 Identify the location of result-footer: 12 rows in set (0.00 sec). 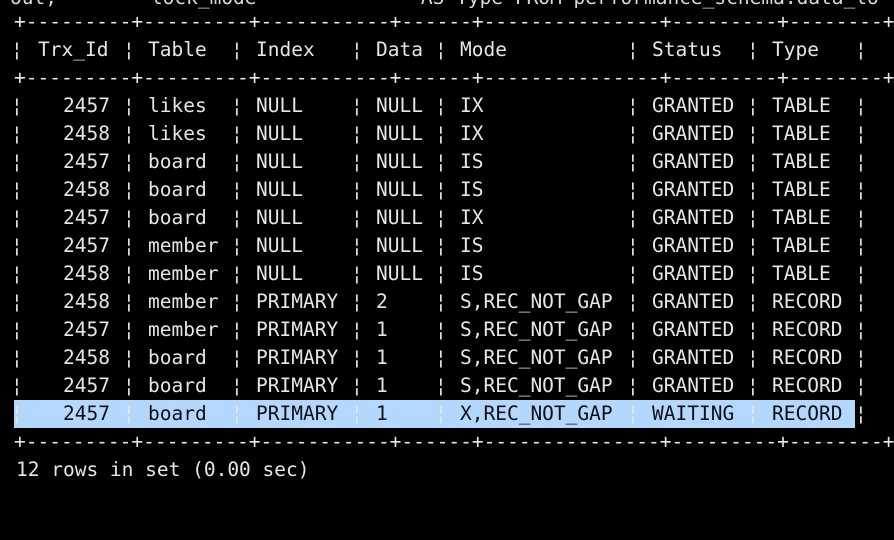
(447, 470).